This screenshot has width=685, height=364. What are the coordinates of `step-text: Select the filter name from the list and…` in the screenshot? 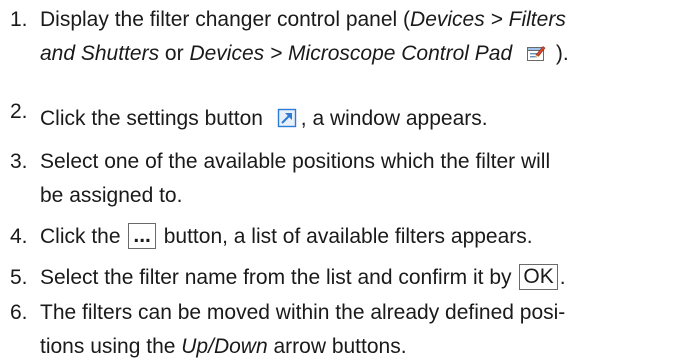 It's located at (360, 278).